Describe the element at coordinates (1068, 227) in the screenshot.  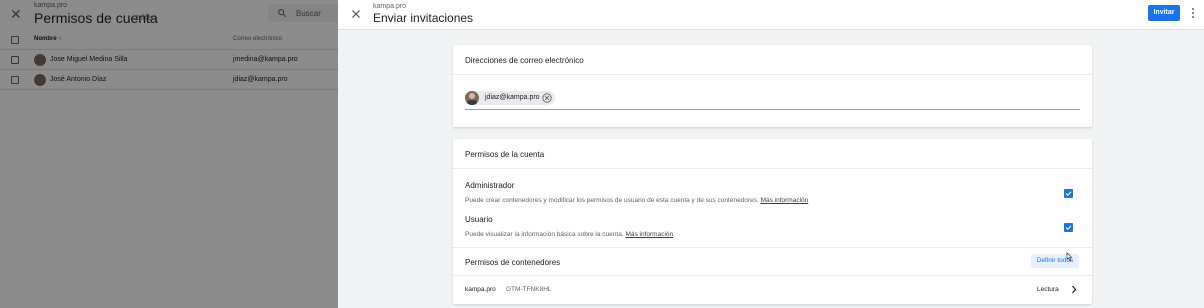
I see `user-checkbox` at that location.